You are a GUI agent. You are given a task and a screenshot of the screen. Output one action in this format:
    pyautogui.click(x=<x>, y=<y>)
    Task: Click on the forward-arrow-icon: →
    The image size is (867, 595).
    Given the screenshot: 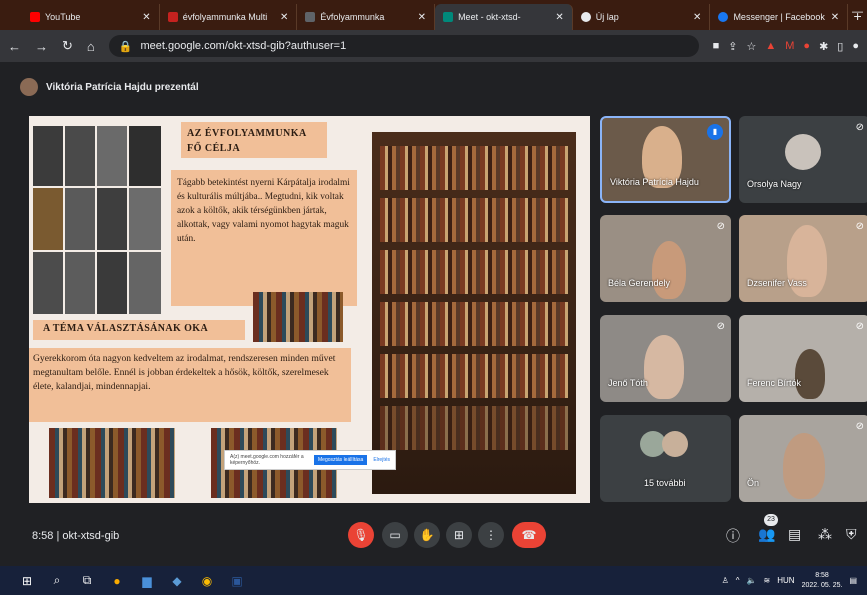 What is the action you would take?
    pyautogui.click(x=41, y=46)
    